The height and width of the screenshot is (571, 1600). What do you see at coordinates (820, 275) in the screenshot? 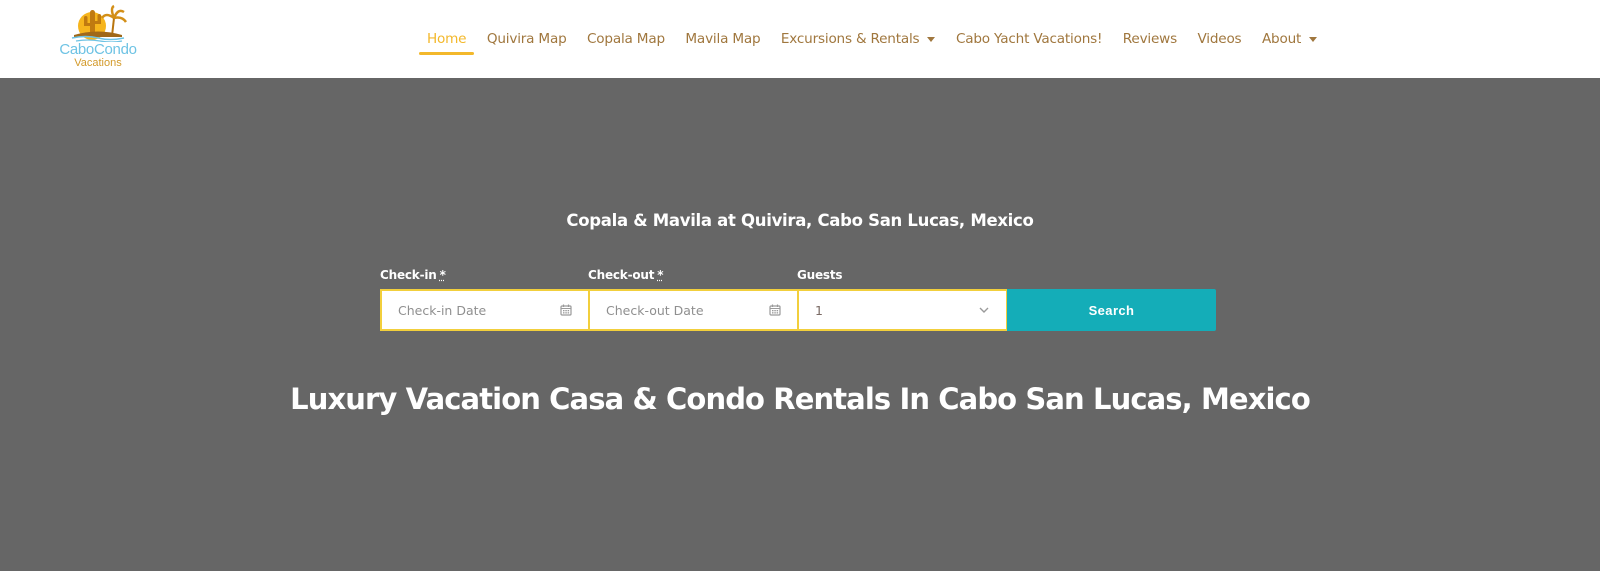
I see `guests-label: Guests` at bounding box center [820, 275].